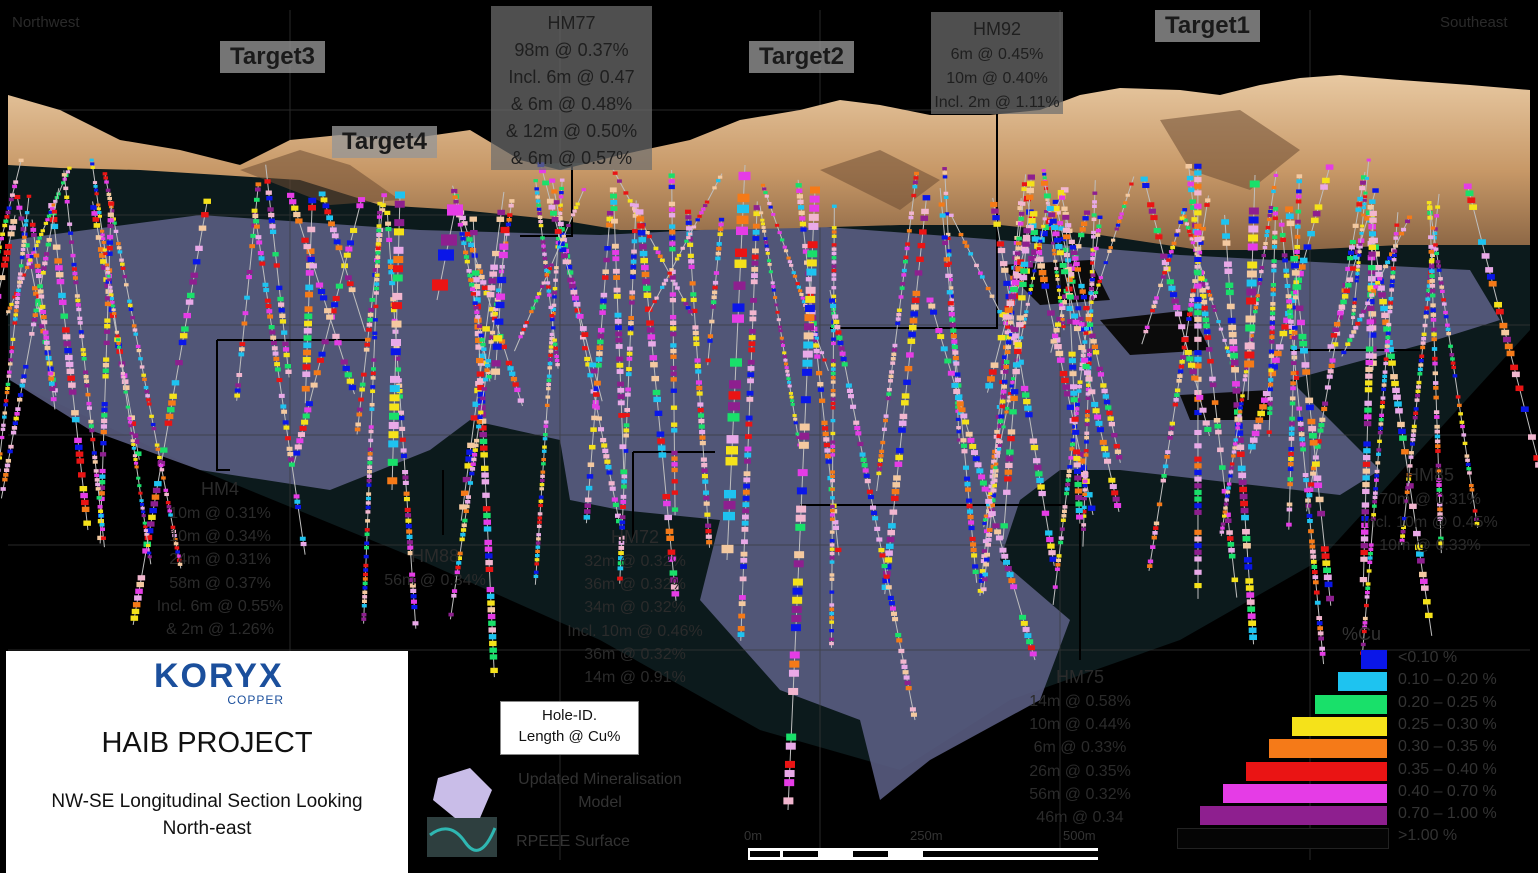 The height and width of the screenshot is (873, 1538). I want to click on callout-hm92-line-2: 10m @ 0.40%, so click(997, 78).